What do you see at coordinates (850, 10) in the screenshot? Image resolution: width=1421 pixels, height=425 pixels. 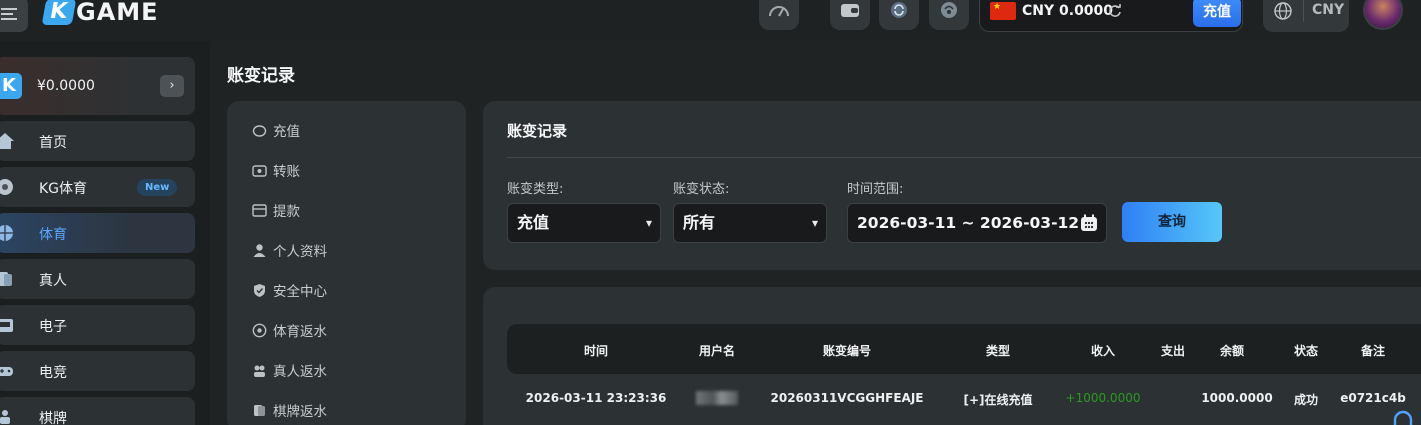 I see `wallet-icon` at bounding box center [850, 10].